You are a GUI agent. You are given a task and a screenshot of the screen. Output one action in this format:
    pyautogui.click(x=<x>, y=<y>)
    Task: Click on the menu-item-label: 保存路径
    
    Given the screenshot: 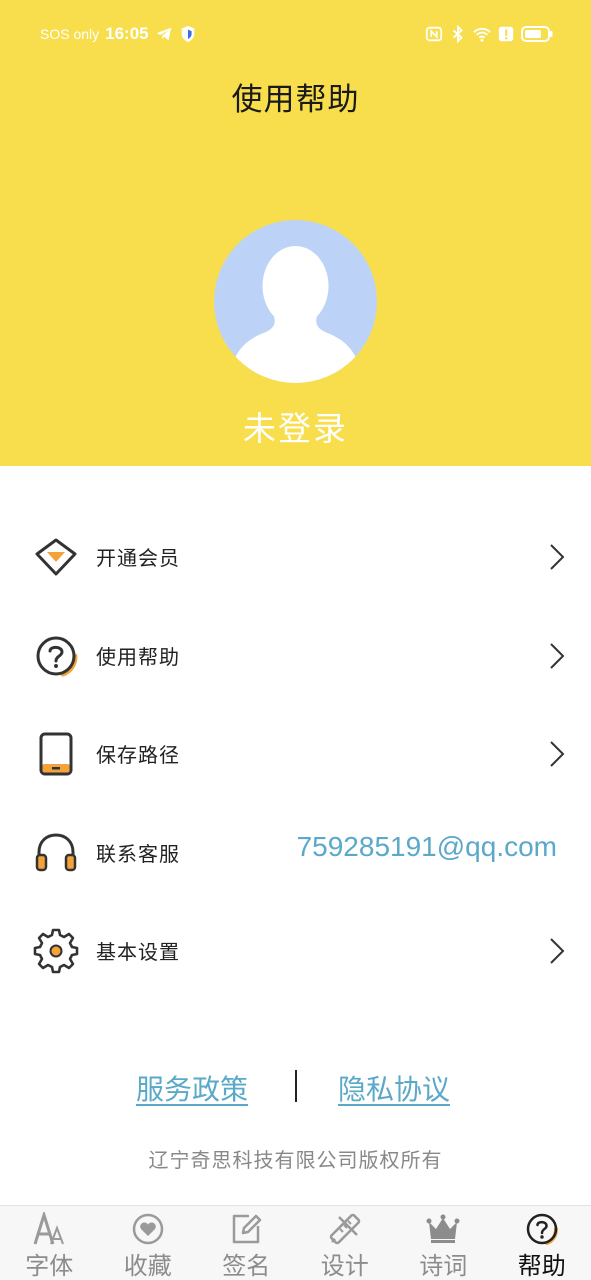 What is the action you would take?
    pyautogui.click(x=138, y=755)
    